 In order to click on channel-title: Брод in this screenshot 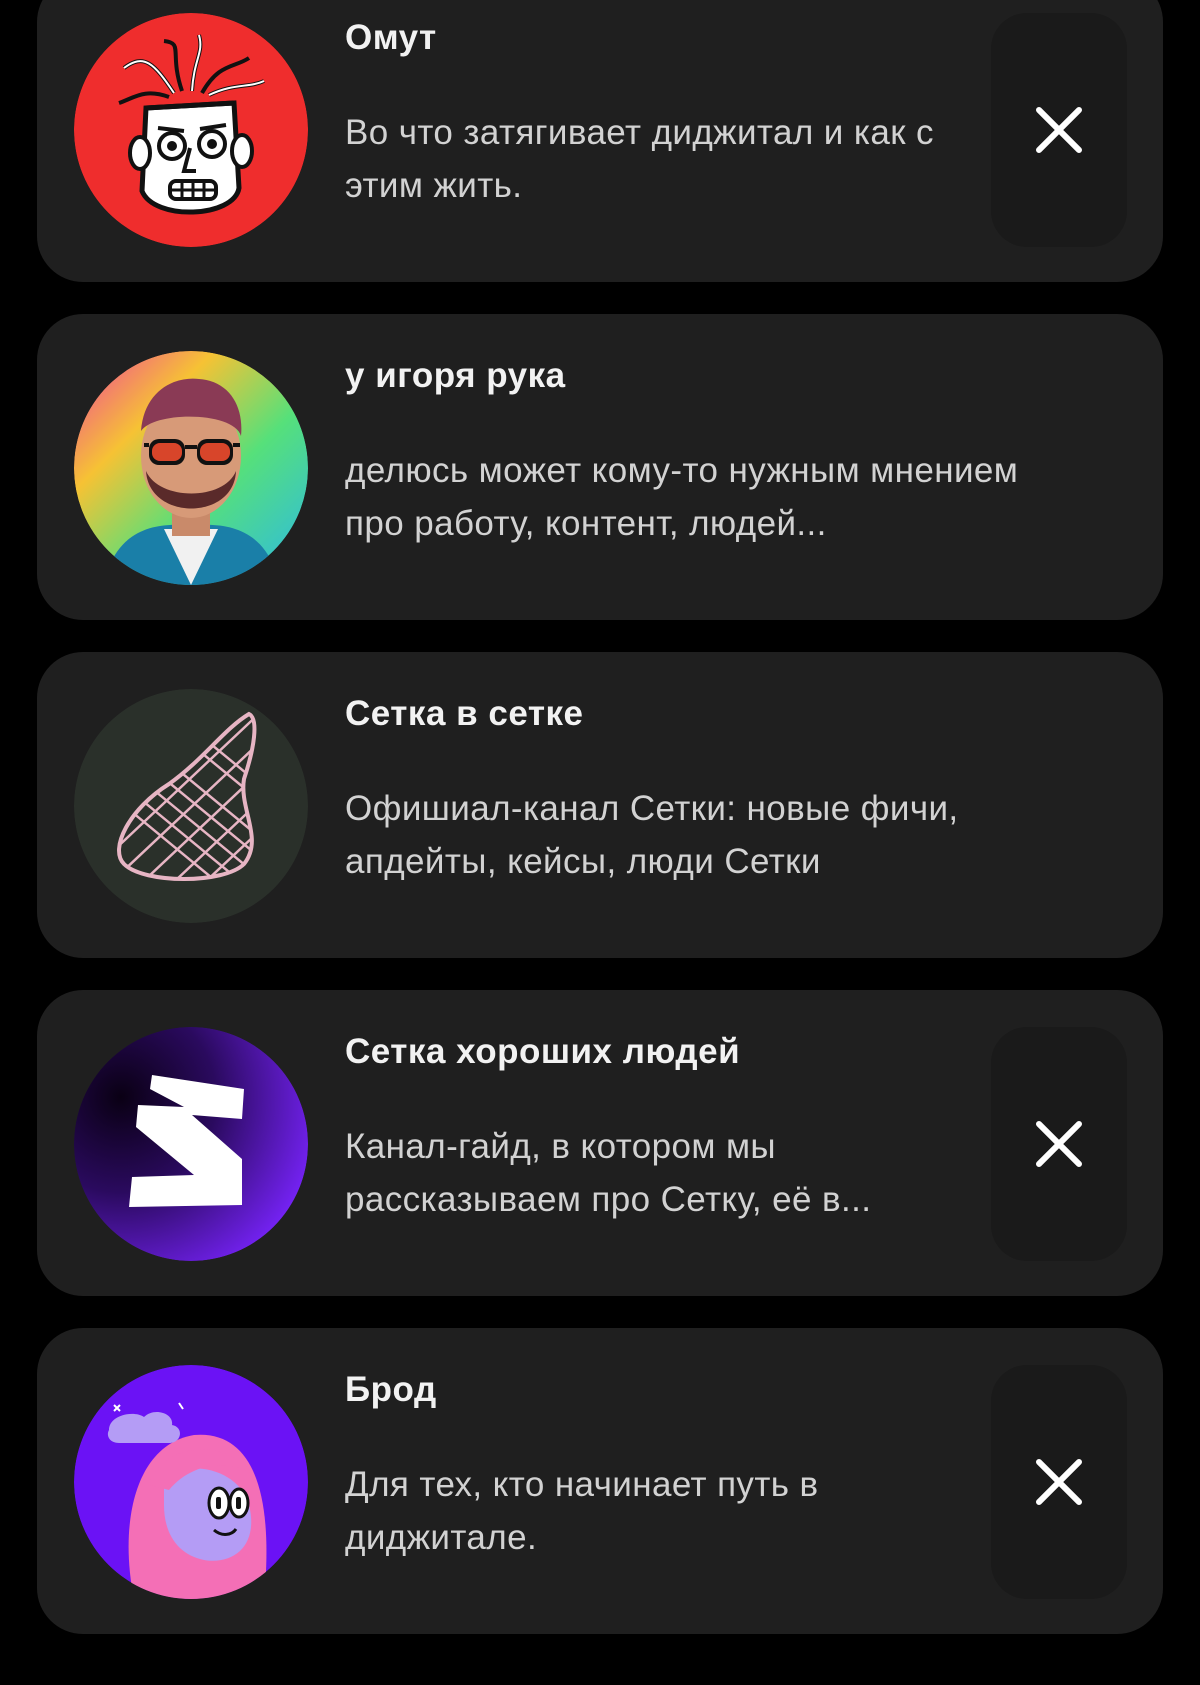, I will do `click(391, 1389)`.